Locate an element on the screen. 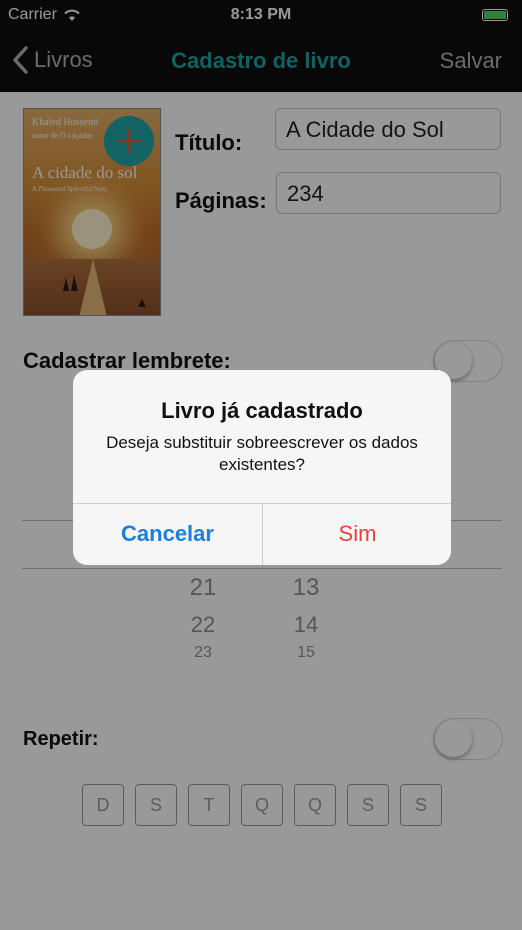 This screenshot has height=930, width=522. cancel-button: Cancelar is located at coordinates (167, 534).